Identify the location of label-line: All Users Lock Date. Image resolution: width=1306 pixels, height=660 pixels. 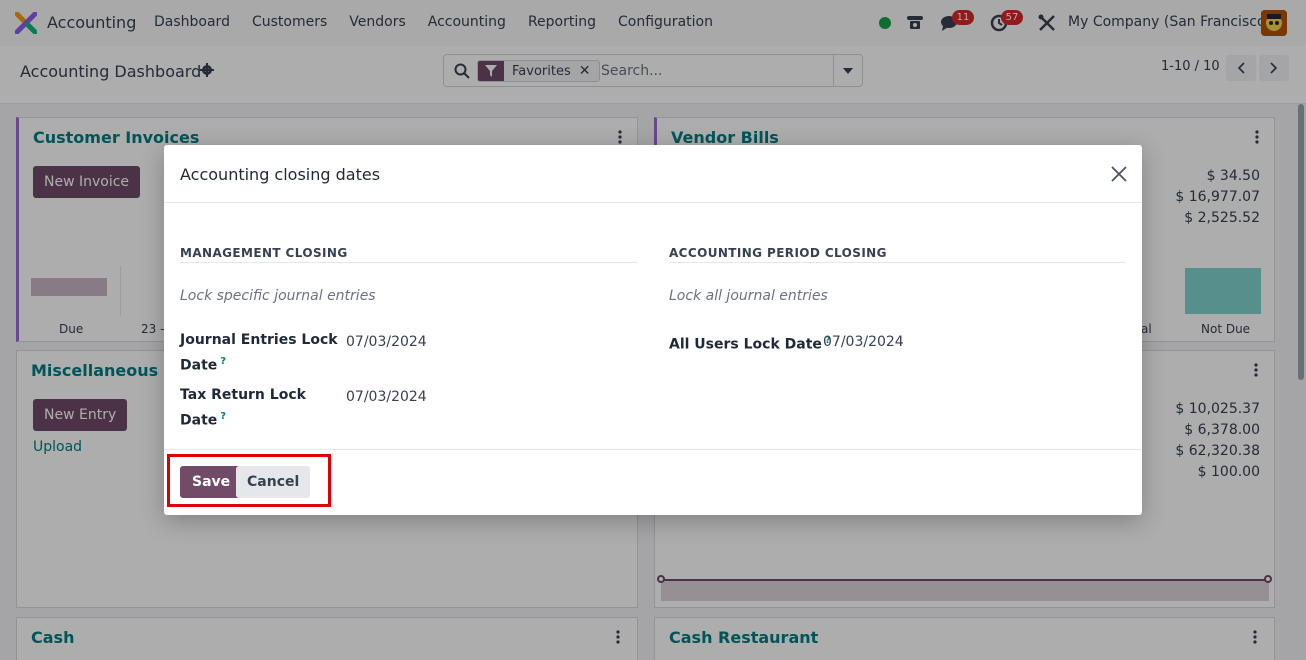
(745, 344).